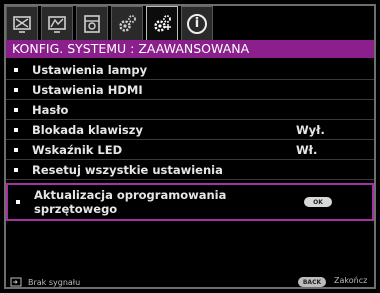  I want to click on menu-item-reset-all: Resetuj wszystkie ustawienia, so click(190, 170).